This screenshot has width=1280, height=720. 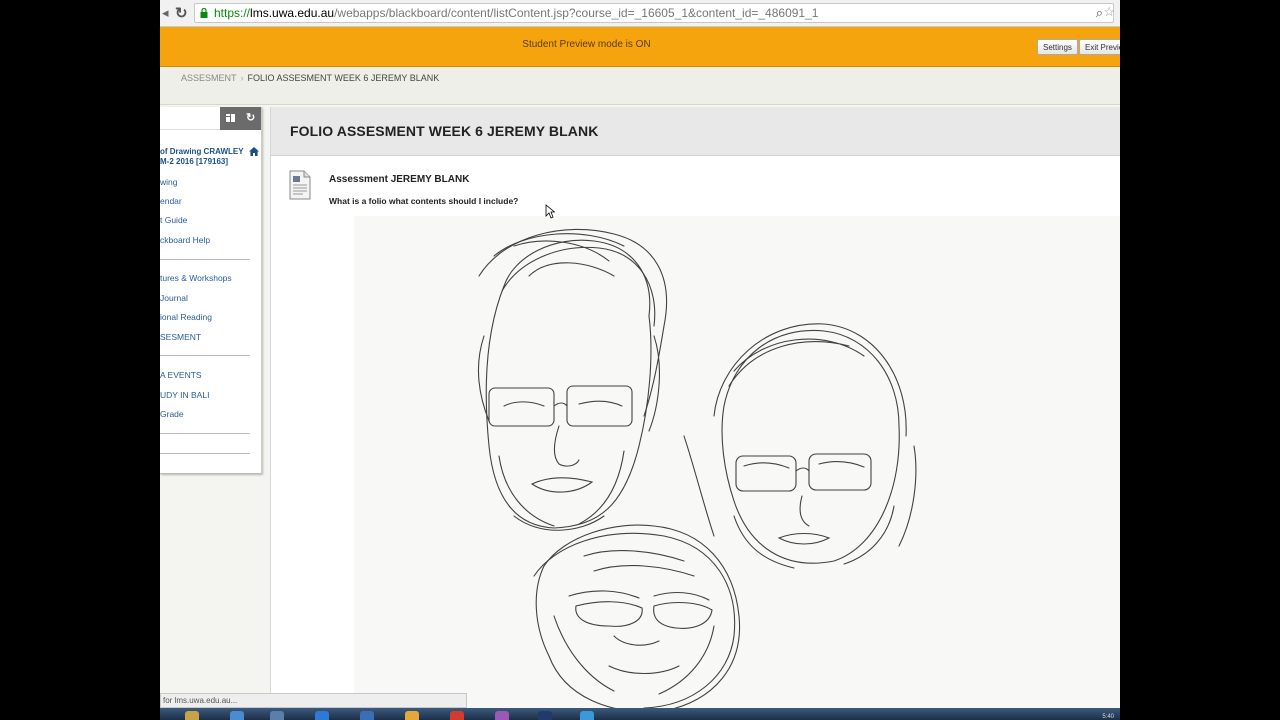 What do you see at coordinates (254, 151) in the screenshot?
I see `home-icon` at bounding box center [254, 151].